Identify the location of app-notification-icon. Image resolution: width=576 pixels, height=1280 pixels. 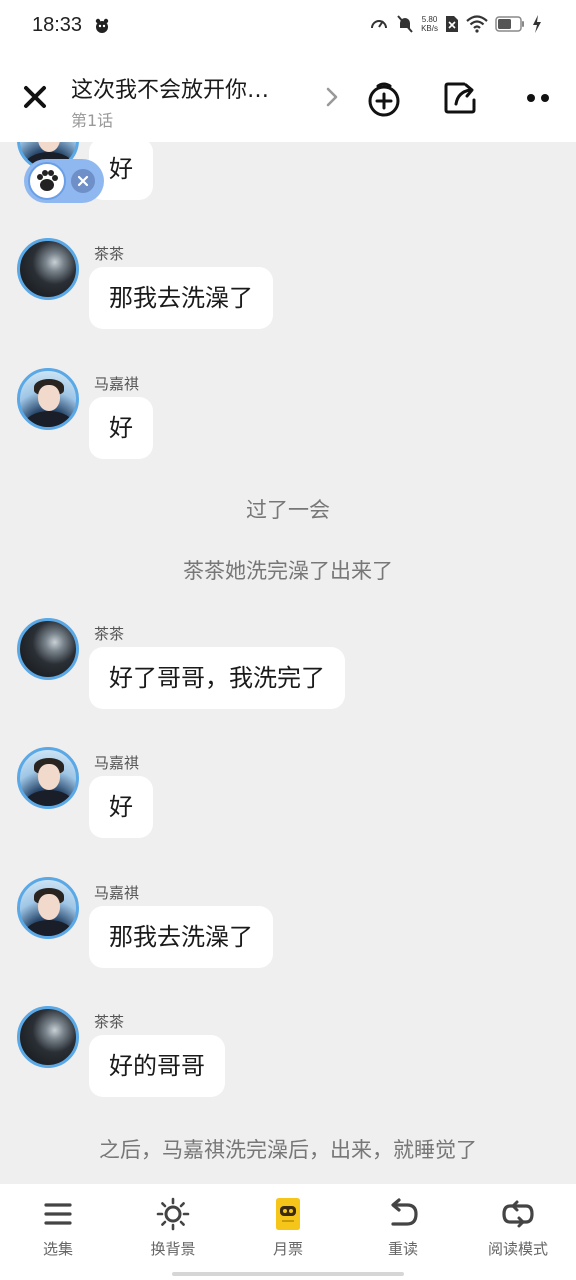
(102, 25).